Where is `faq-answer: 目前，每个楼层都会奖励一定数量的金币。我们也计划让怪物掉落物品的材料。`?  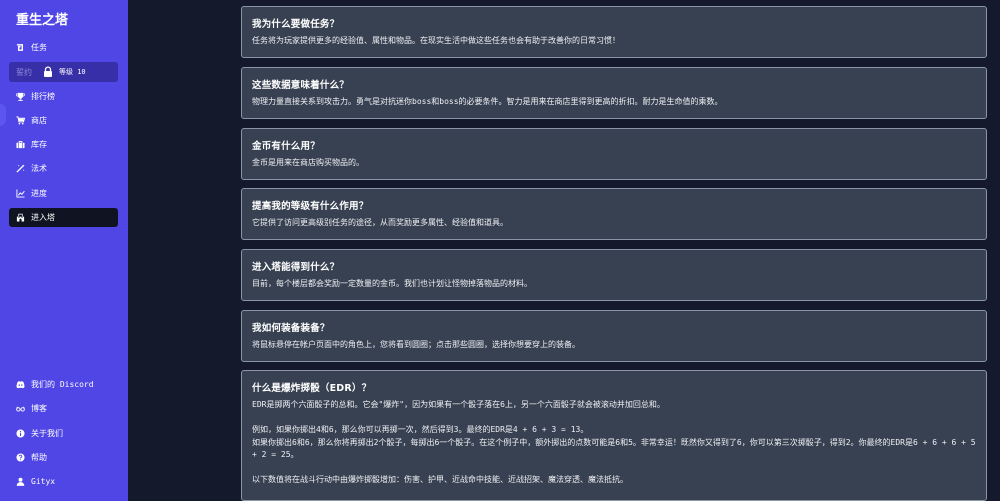 faq-answer: 目前，每个楼层都会奖励一定数量的金币。我们也计划让怪物掉落物品的材料。 is located at coordinates (392, 283).